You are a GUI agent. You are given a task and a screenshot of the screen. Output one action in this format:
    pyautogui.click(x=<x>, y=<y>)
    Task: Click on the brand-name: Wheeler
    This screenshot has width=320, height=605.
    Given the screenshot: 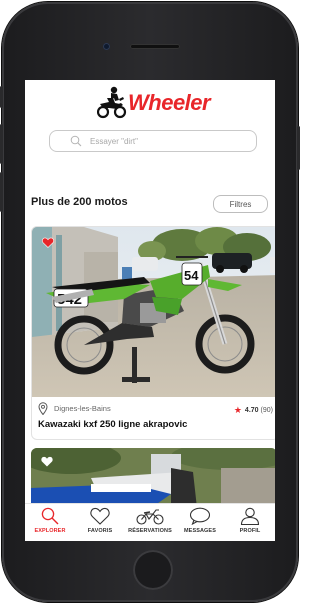 What is the action you would take?
    pyautogui.click(x=169, y=102)
    